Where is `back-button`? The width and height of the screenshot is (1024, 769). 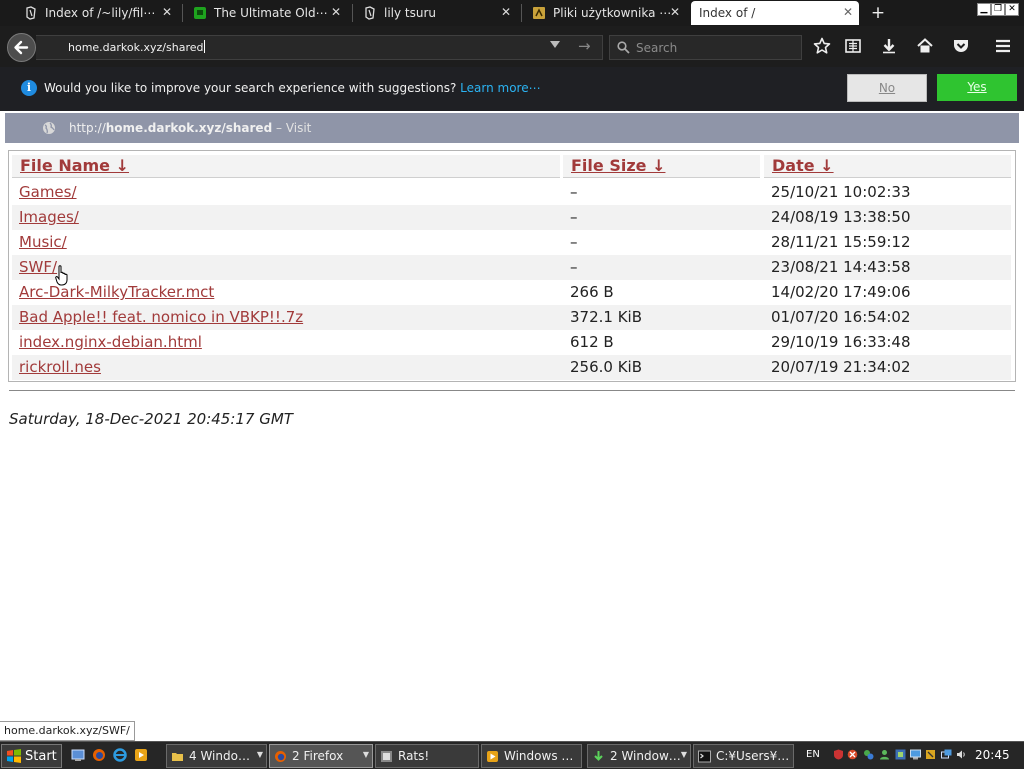 back-button is located at coordinates (21, 47).